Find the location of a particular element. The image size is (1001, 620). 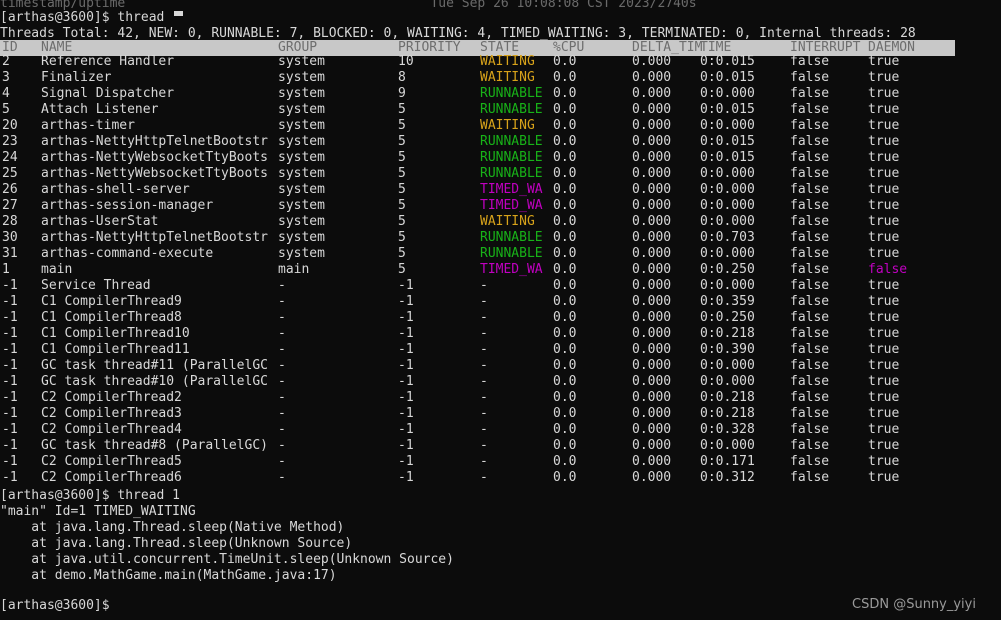

cell-id: 2 is located at coordinates (6, 61).